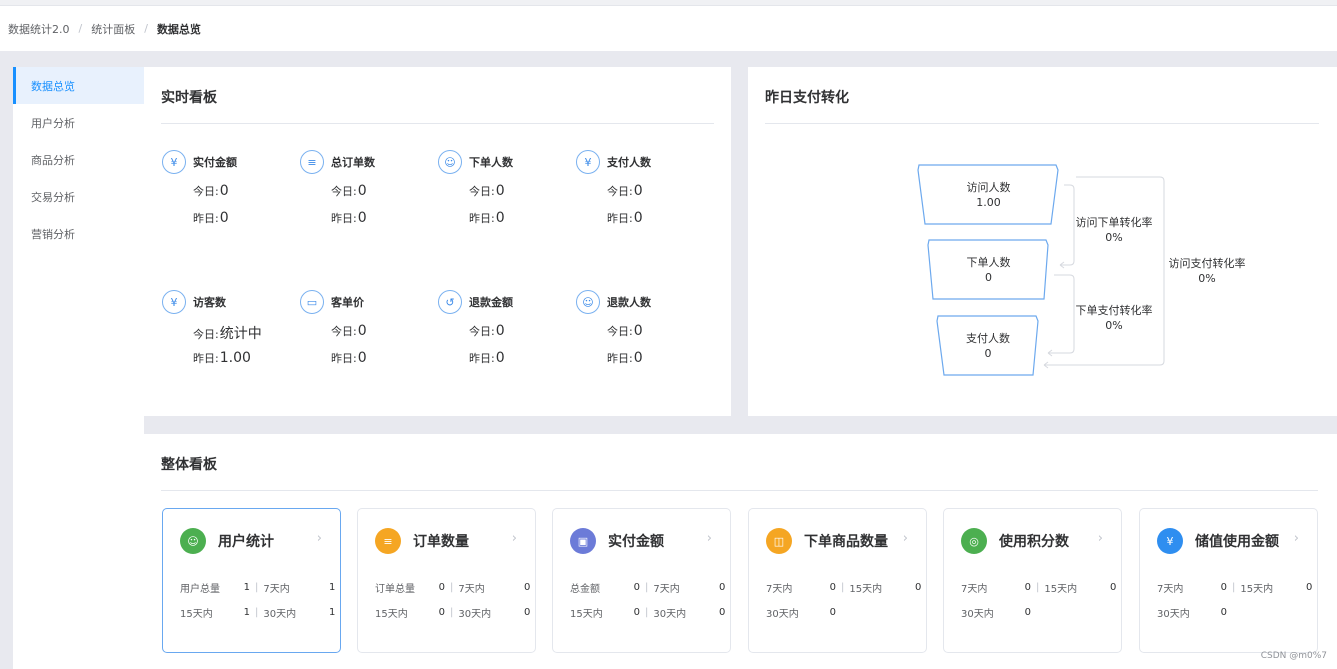  What do you see at coordinates (647, 612) in the screenshot?
I see `card-row: 15天内 0 | 30天内 0` at bounding box center [647, 612].